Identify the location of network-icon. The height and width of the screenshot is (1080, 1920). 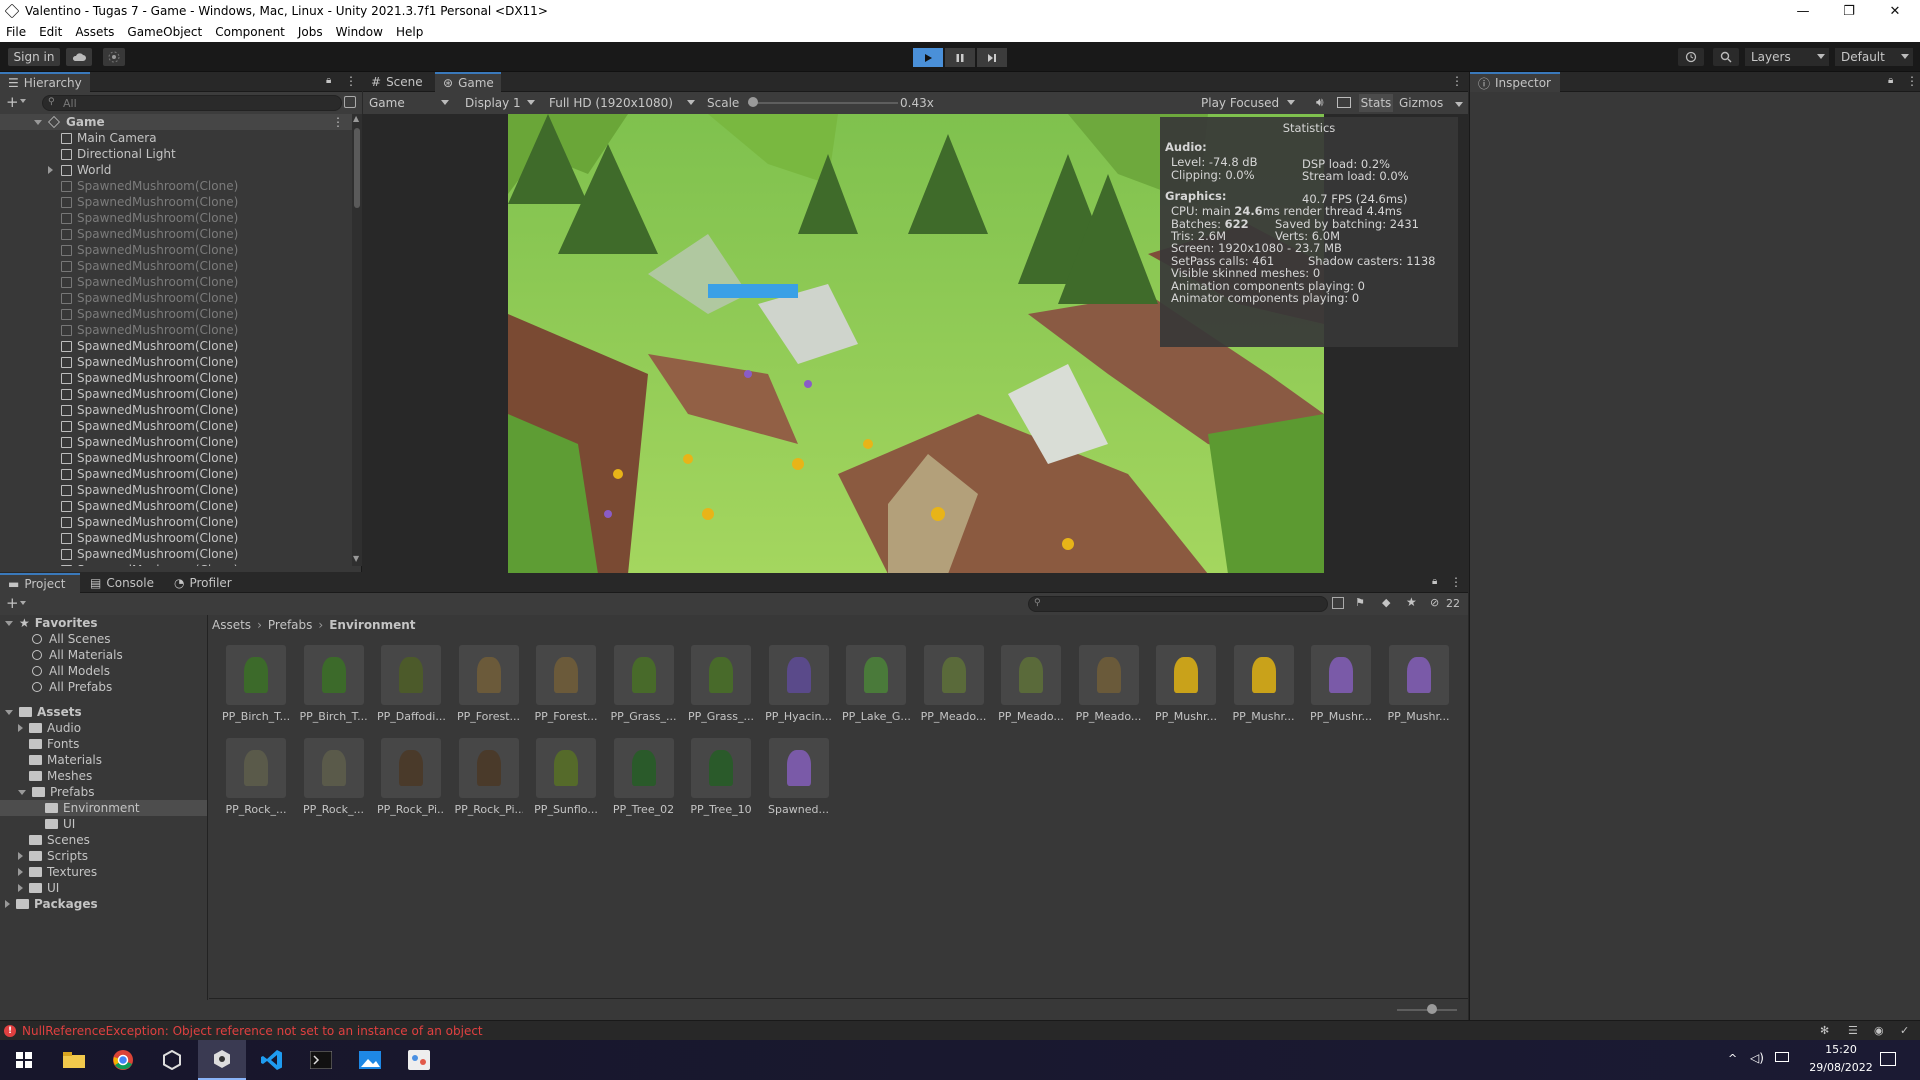
(1782, 1057).